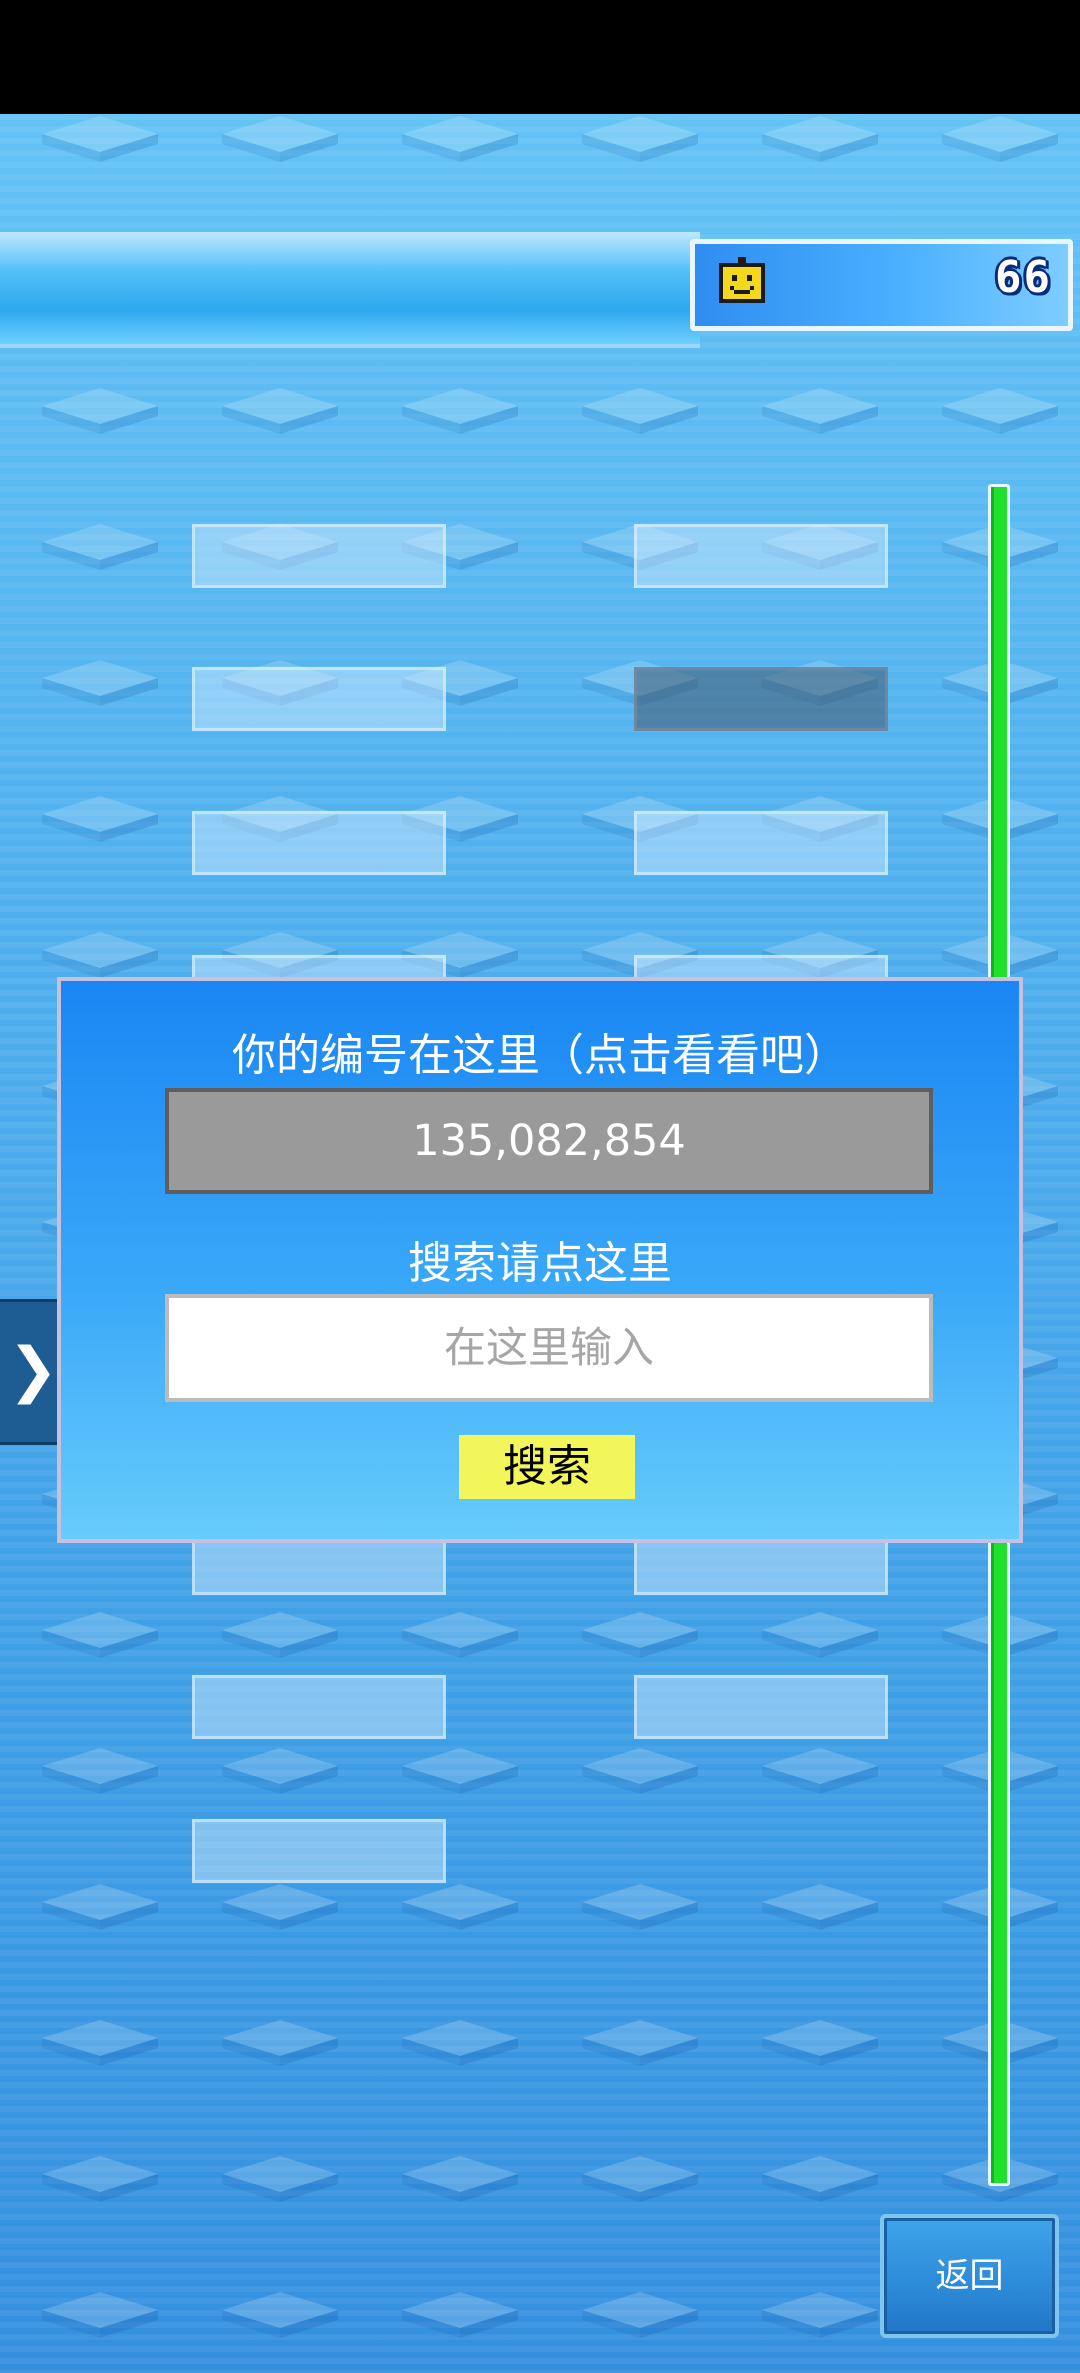  Describe the element at coordinates (742, 280) in the screenshot. I see `smiley-icon` at that location.